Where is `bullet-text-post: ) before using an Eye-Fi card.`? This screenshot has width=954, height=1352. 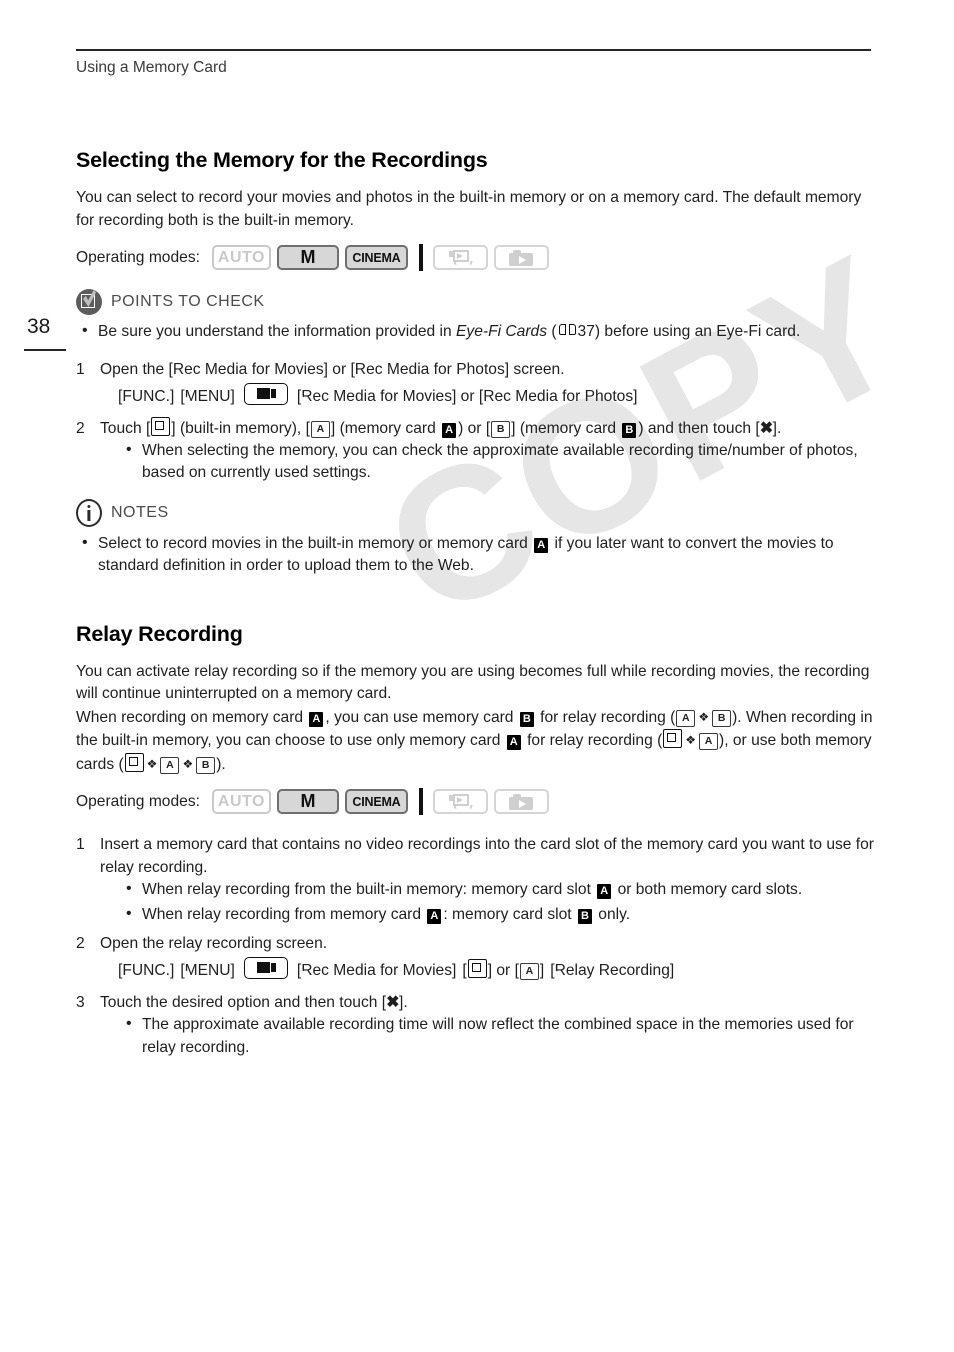
bullet-text-post: ) before using an Eye-Fi card. is located at coordinates (697, 331).